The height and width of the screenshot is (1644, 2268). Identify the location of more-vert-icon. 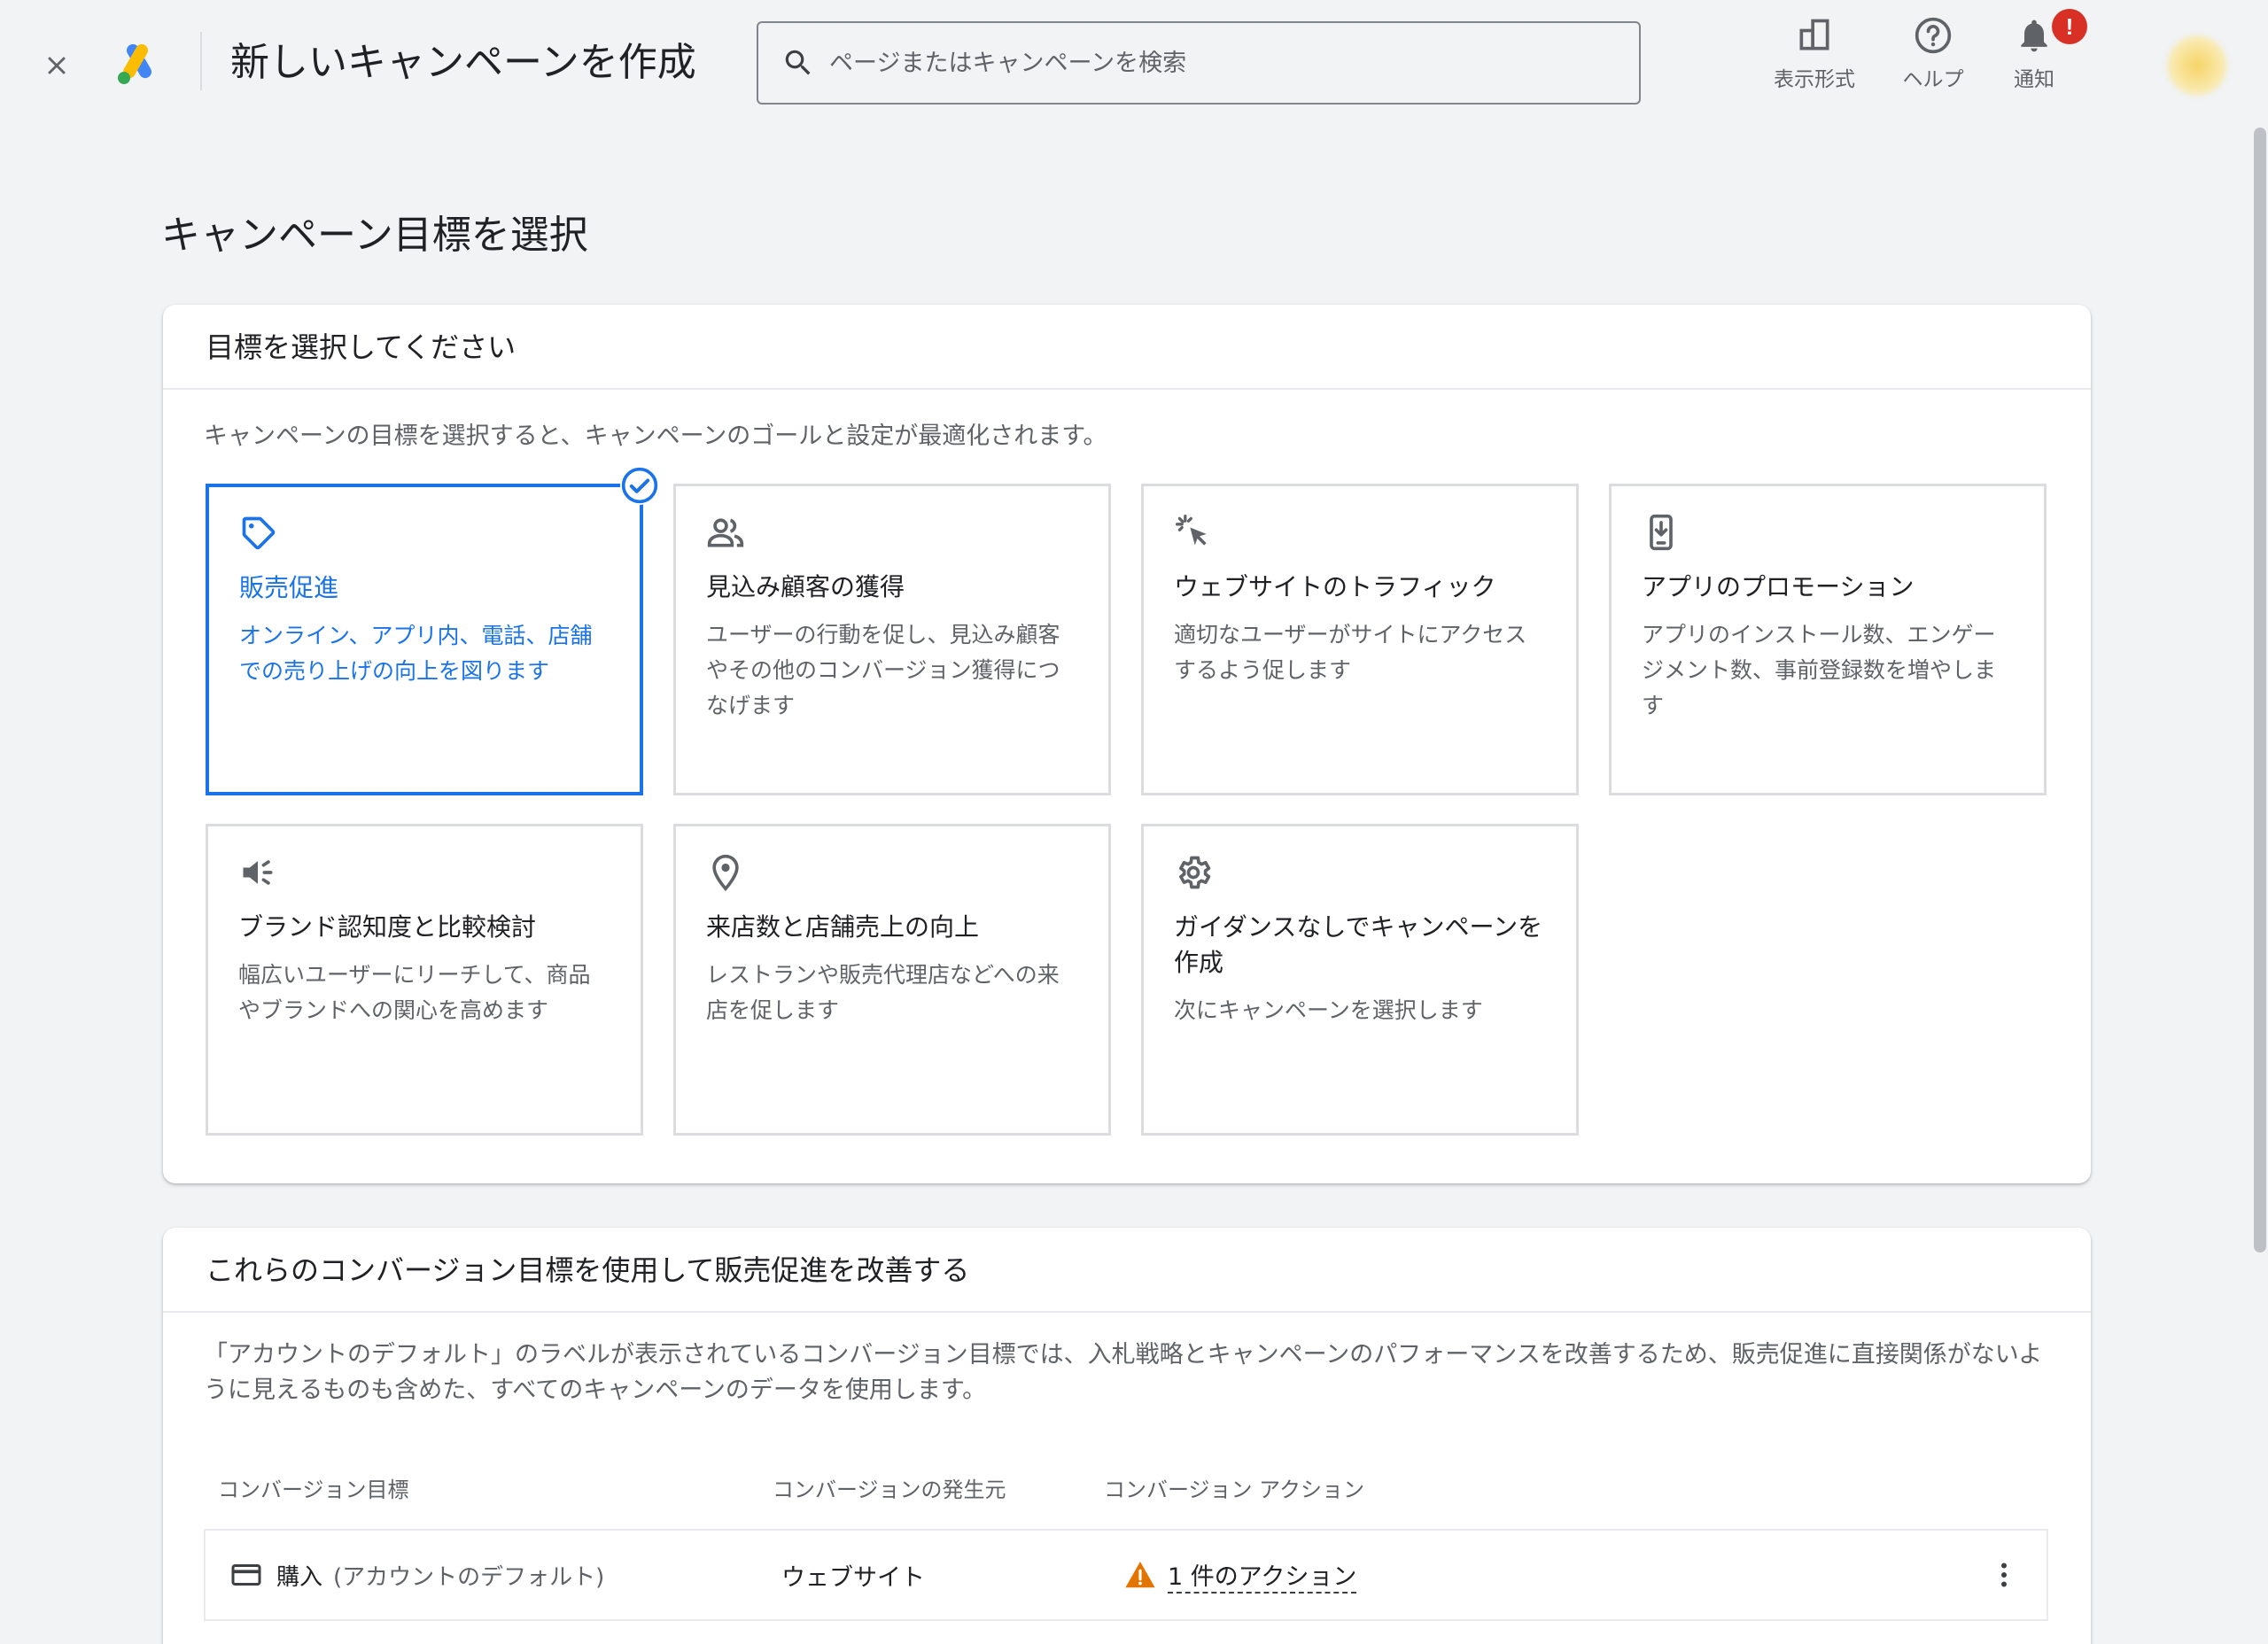
(2004, 1575).